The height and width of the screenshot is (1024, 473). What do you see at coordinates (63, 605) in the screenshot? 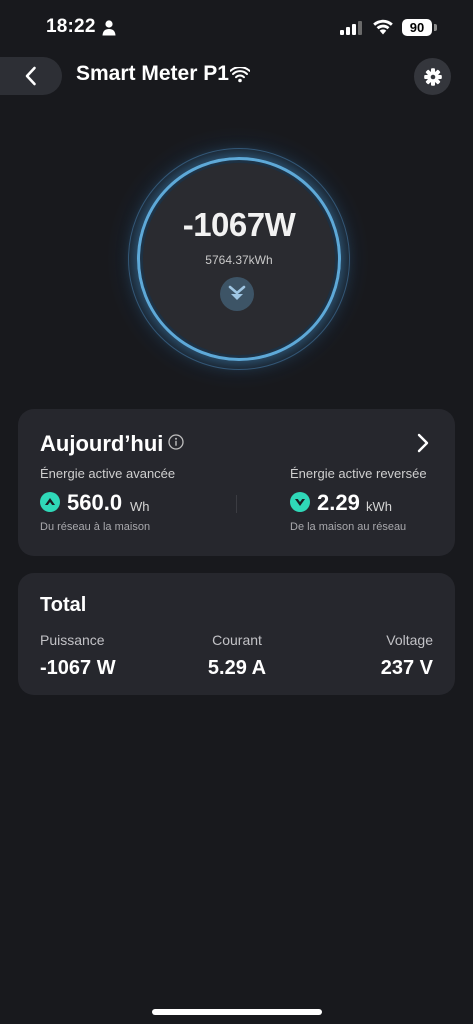
I see `total-title: Total` at bounding box center [63, 605].